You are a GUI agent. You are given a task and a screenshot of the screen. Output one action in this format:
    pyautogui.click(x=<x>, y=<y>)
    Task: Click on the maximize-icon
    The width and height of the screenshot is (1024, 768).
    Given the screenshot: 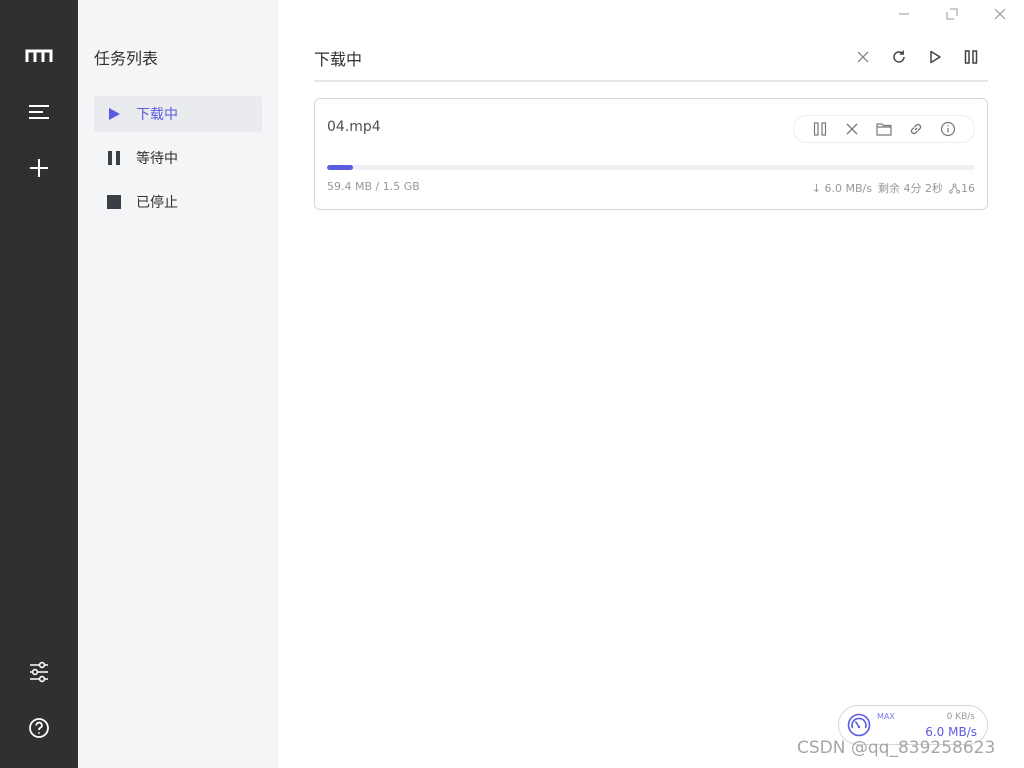 What is the action you would take?
    pyautogui.click(x=952, y=14)
    